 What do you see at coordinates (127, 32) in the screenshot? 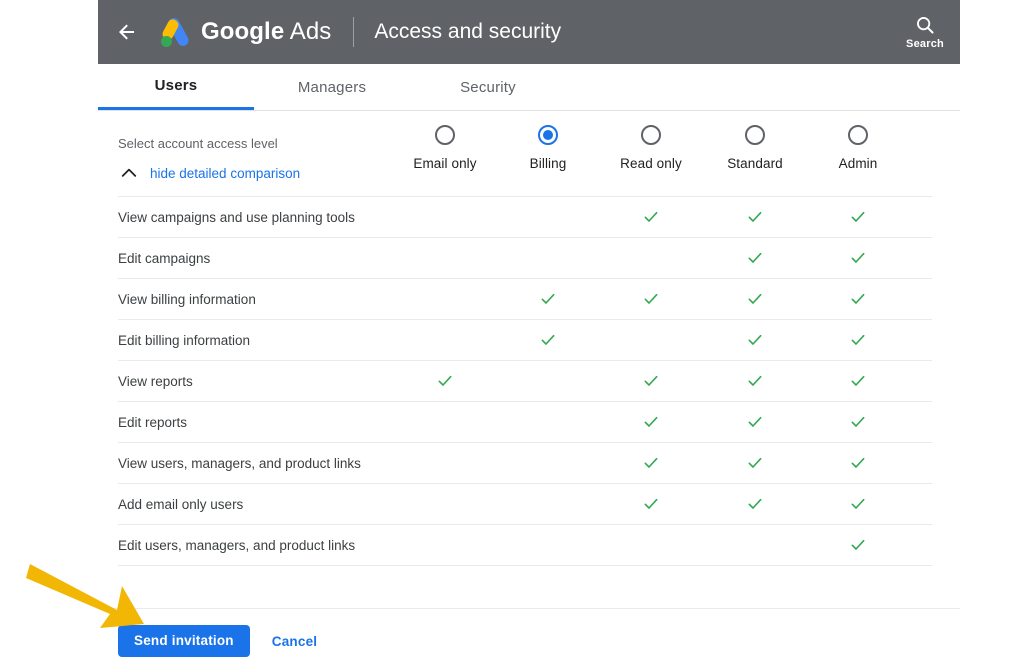
I see `back-arrow-icon` at bounding box center [127, 32].